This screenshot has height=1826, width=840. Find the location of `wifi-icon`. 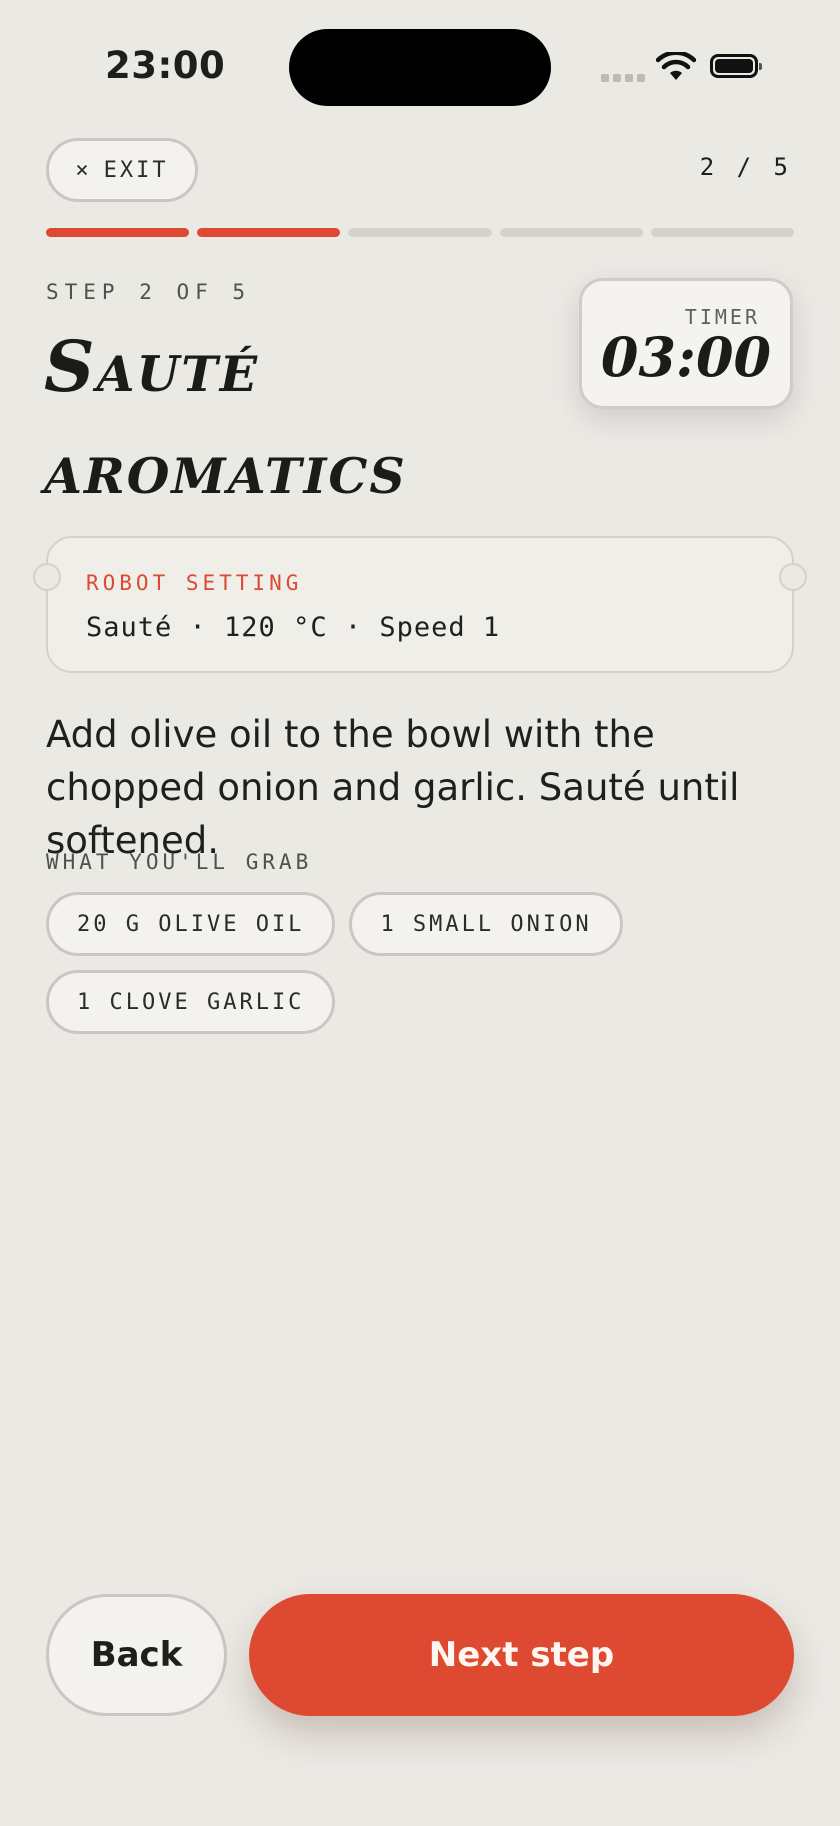

wifi-icon is located at coordinates (676, 66).